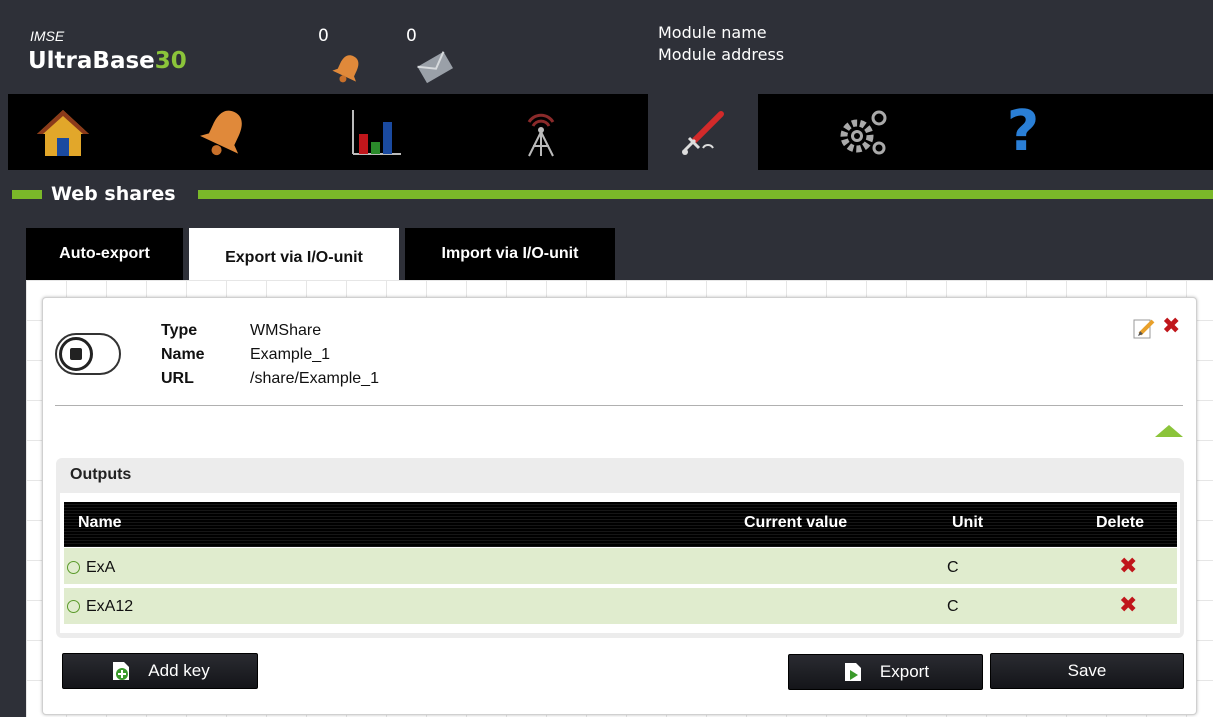 The image size is (1213, 717). Describe the element at coordinates (1144, 328) in the screenshot. I see `edit-icon` at that location.